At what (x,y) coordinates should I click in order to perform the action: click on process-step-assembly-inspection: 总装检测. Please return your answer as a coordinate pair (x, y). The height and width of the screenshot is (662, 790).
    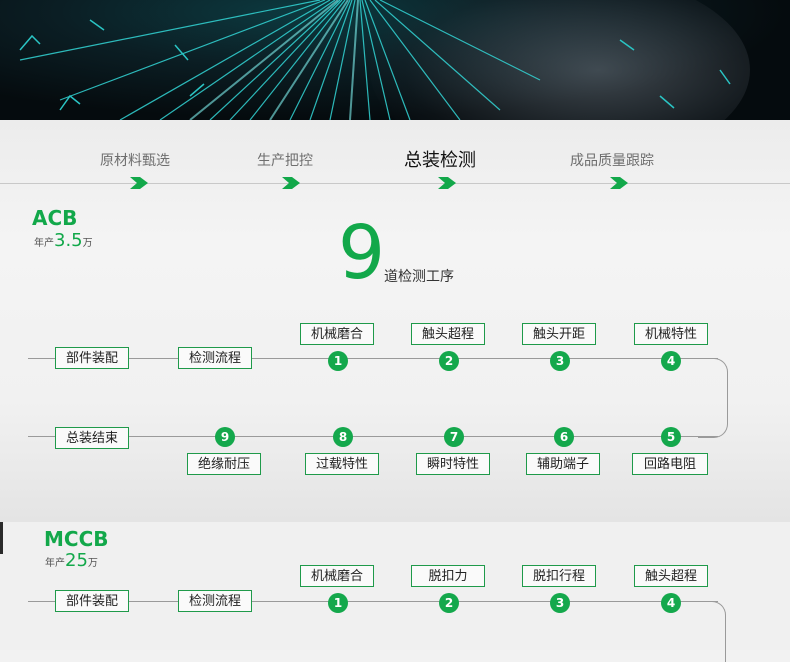
    Looking at the image, I should click on (440, 159).